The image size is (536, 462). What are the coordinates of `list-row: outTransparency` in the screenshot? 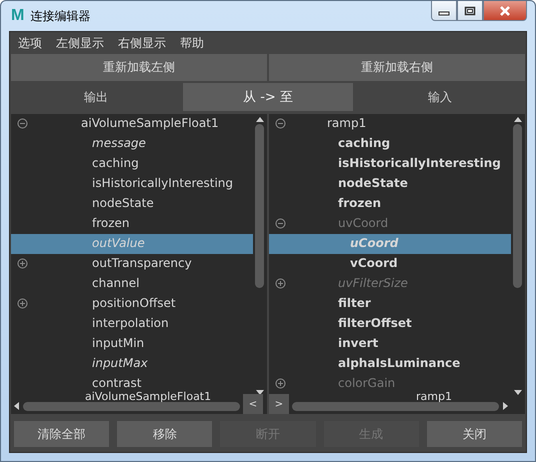 It's located at (132, 264).